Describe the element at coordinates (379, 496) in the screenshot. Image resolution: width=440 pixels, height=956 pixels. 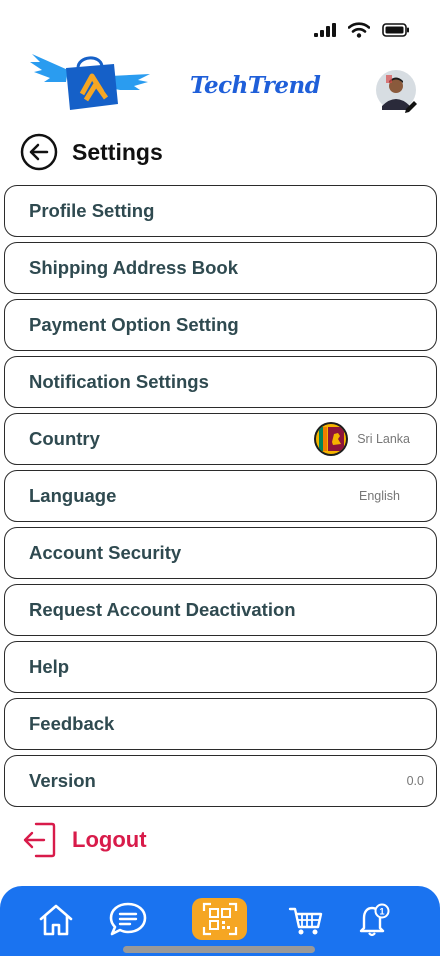
I see `language-value: English` at that location.